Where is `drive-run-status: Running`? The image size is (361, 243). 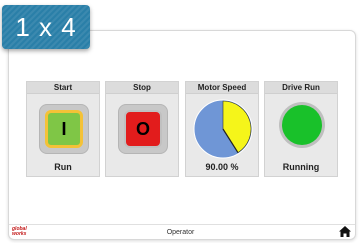
drive-run-status: Running is located at coordinates (301, 167).